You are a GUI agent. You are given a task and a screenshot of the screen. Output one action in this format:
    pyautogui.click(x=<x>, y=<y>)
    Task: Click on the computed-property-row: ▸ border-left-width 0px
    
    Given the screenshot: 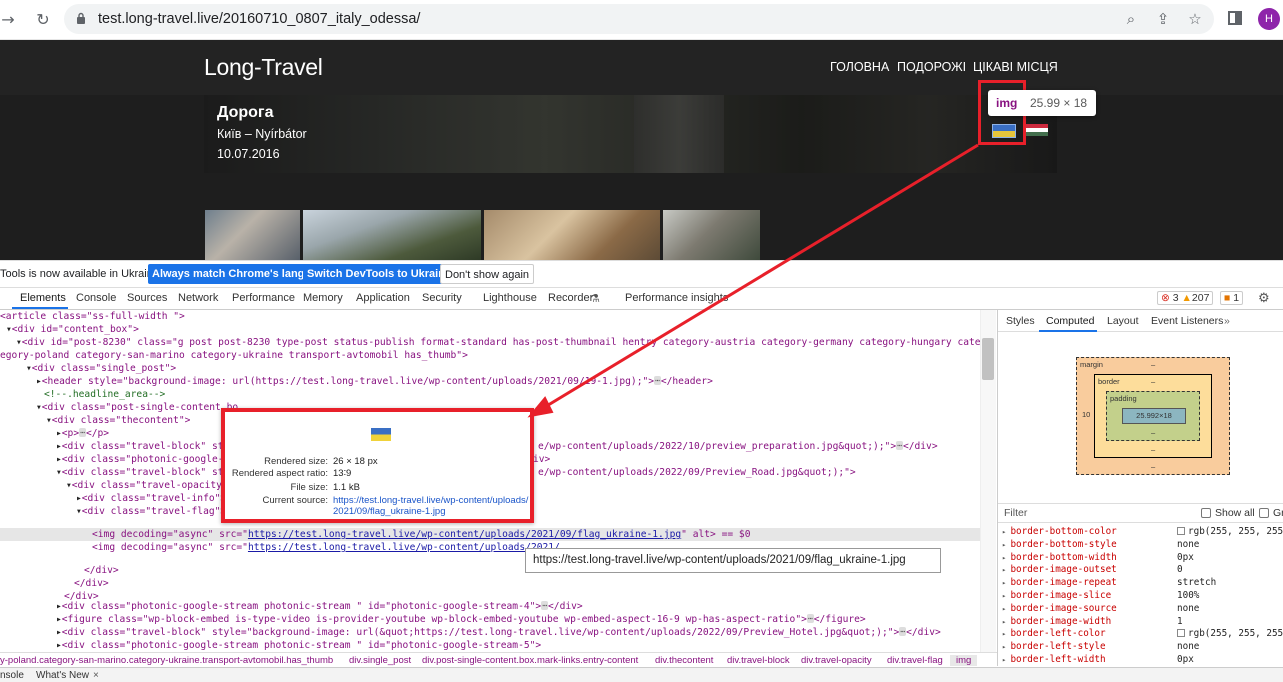 What is the action you would take?
    pyautogui.click(x=1098, y=659)
    